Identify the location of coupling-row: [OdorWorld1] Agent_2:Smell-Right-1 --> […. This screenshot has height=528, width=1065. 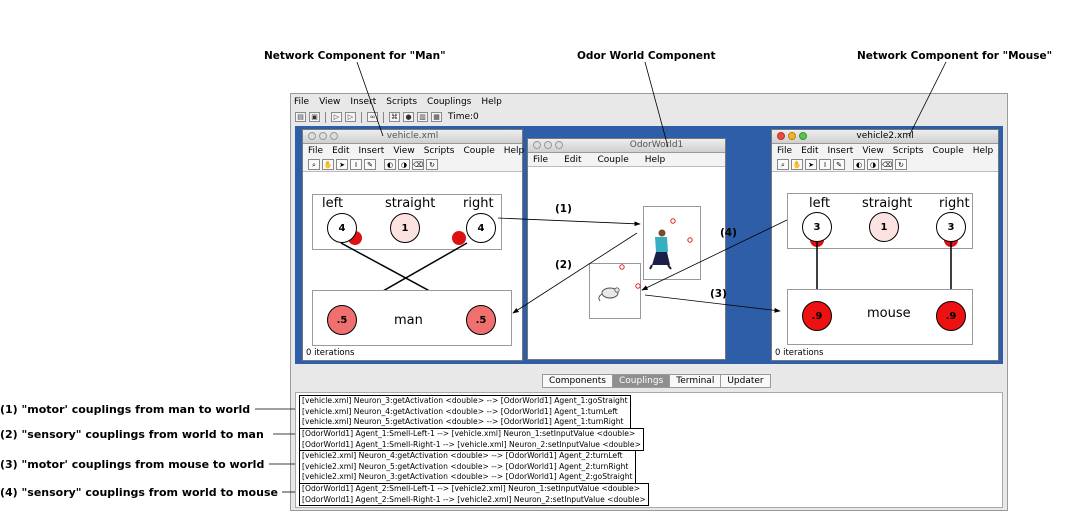
(474, 500).